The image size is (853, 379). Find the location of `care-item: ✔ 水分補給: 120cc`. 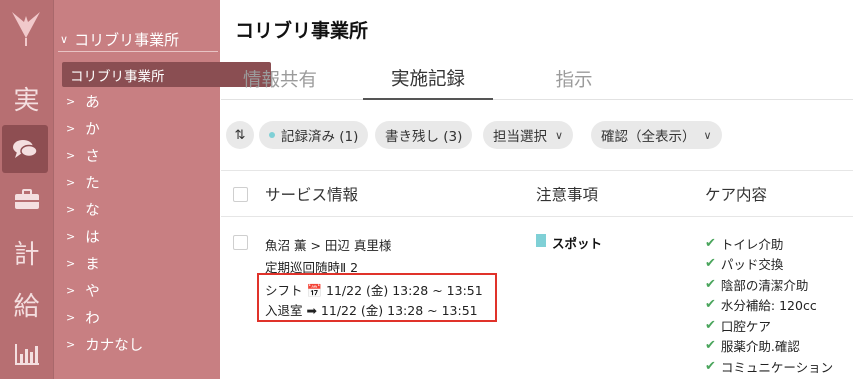

care-item: ✔ 水分補給: 120cc is located at coordinates (769, 305).